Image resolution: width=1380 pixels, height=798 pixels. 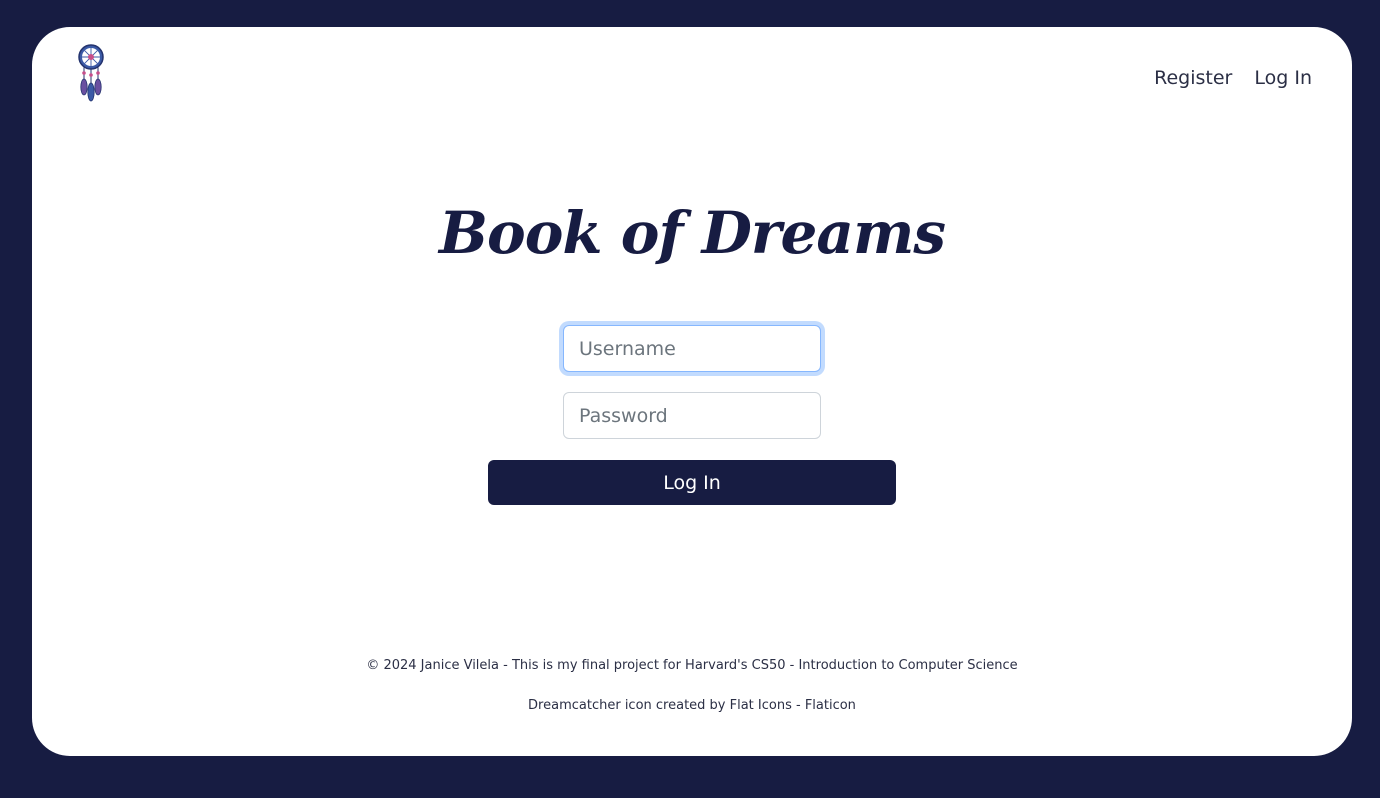 I want to click on page-title: Book of Dreams, so click(x=692, y=233).